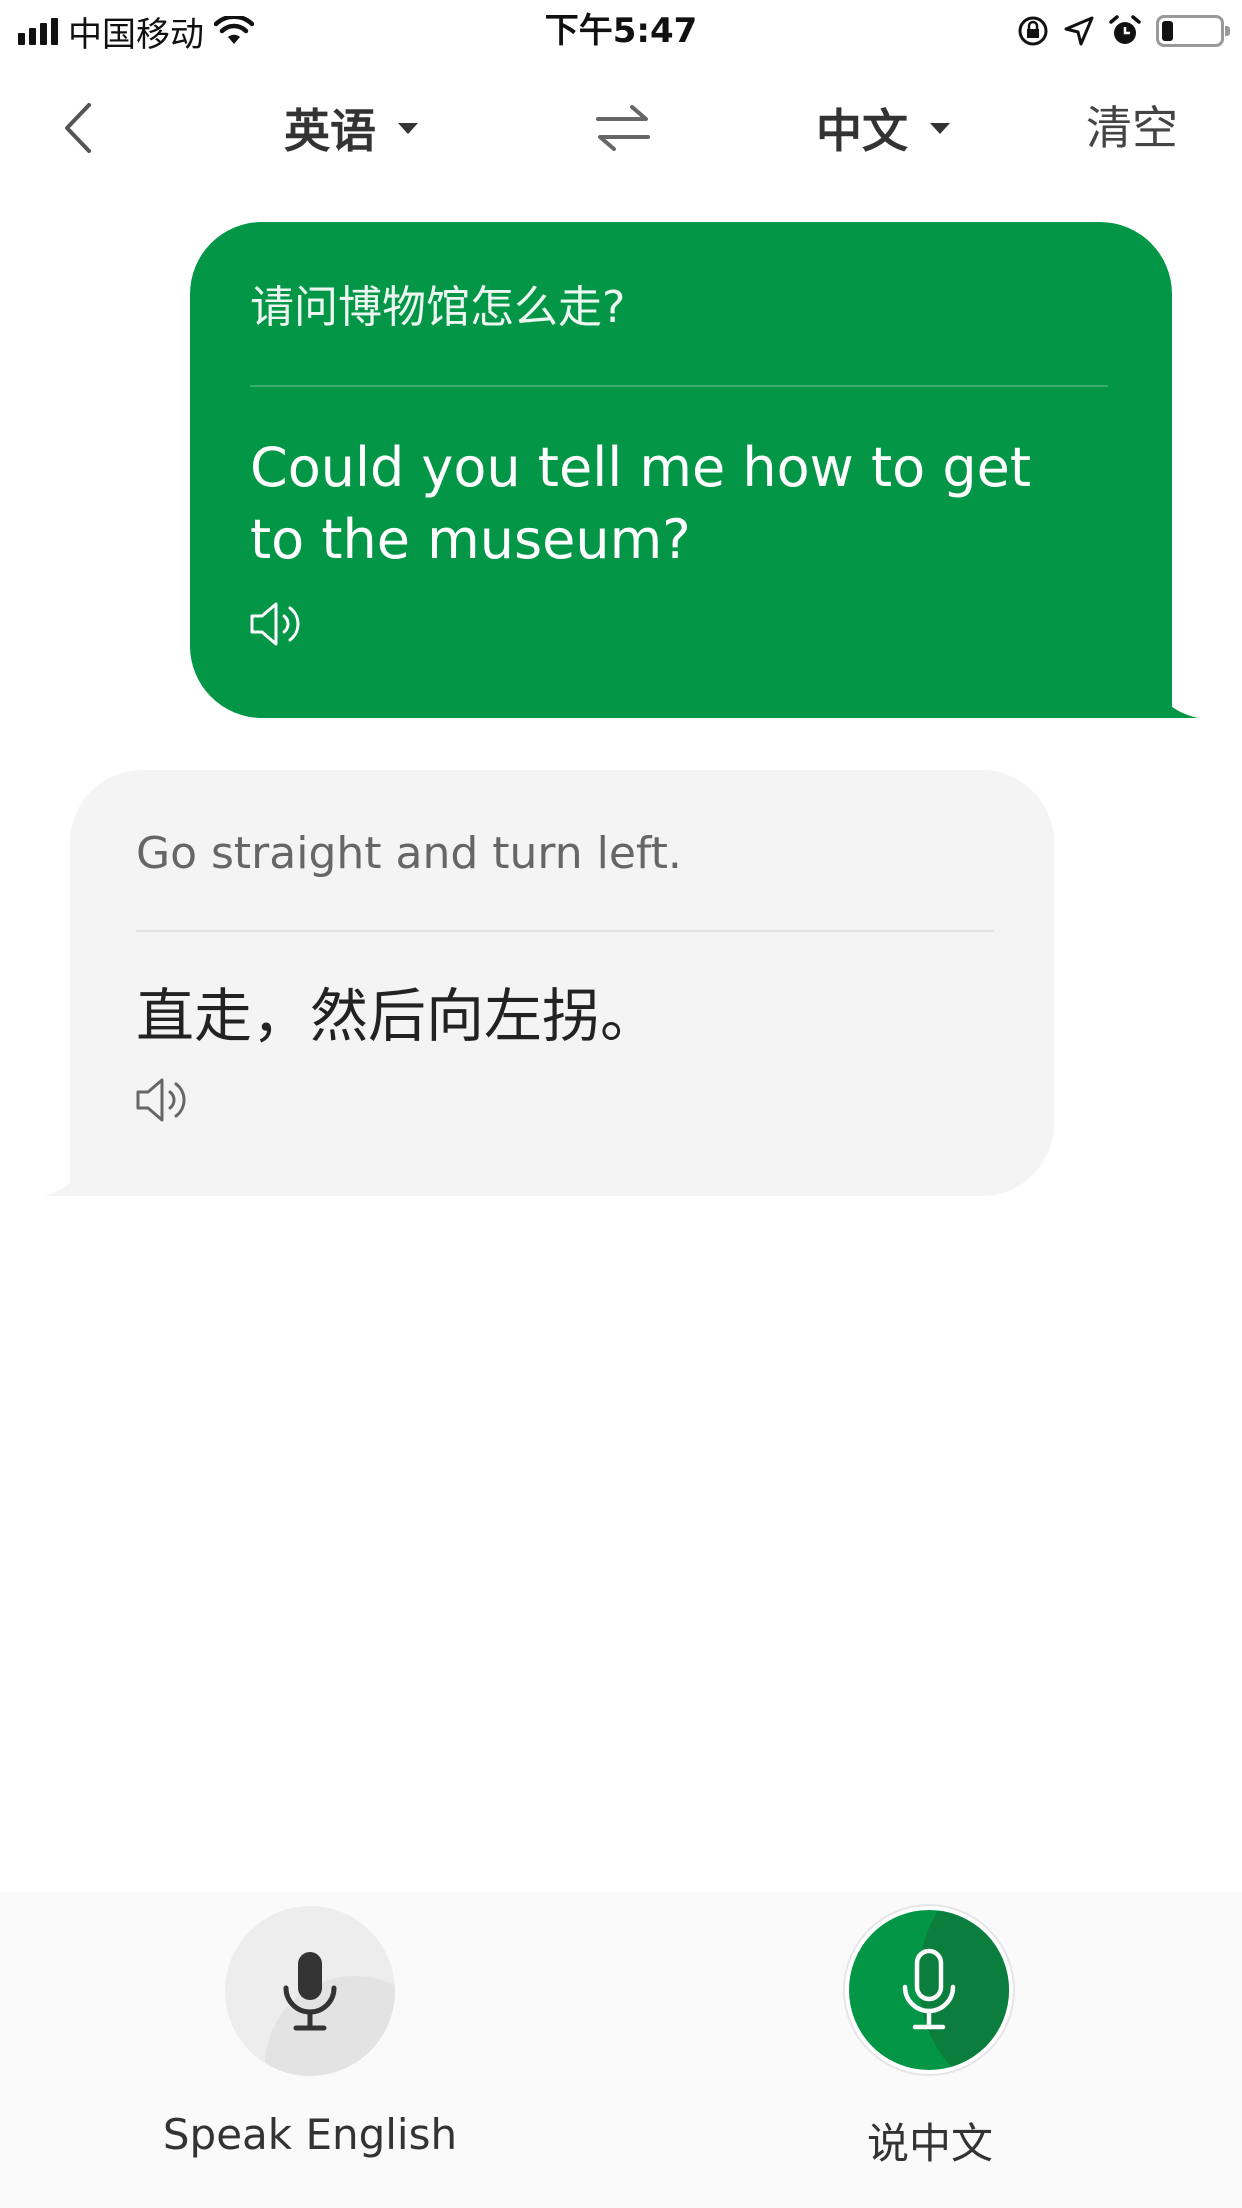  Describe the element at coordinates (1193, 31) in the screenshot. I see `battery-icon` at that location.